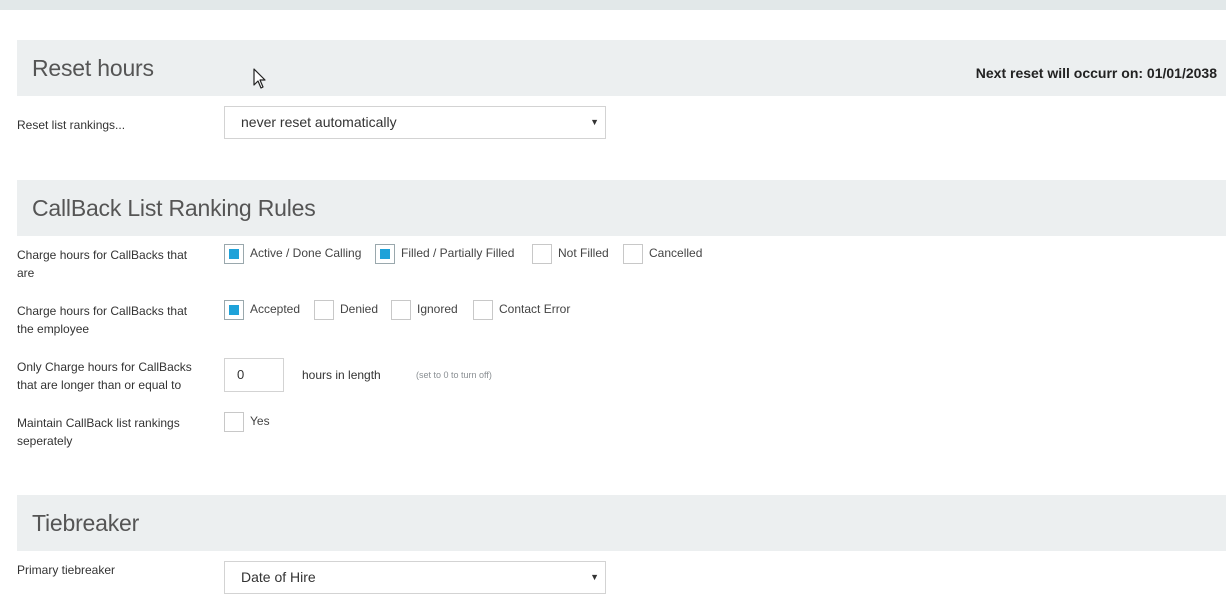 This screenshot has width=1226, height=615. Describe the element at coordinates (86, 523) in the screenshot. I see `tiebreaker-title: Tiebreaker` at that location.